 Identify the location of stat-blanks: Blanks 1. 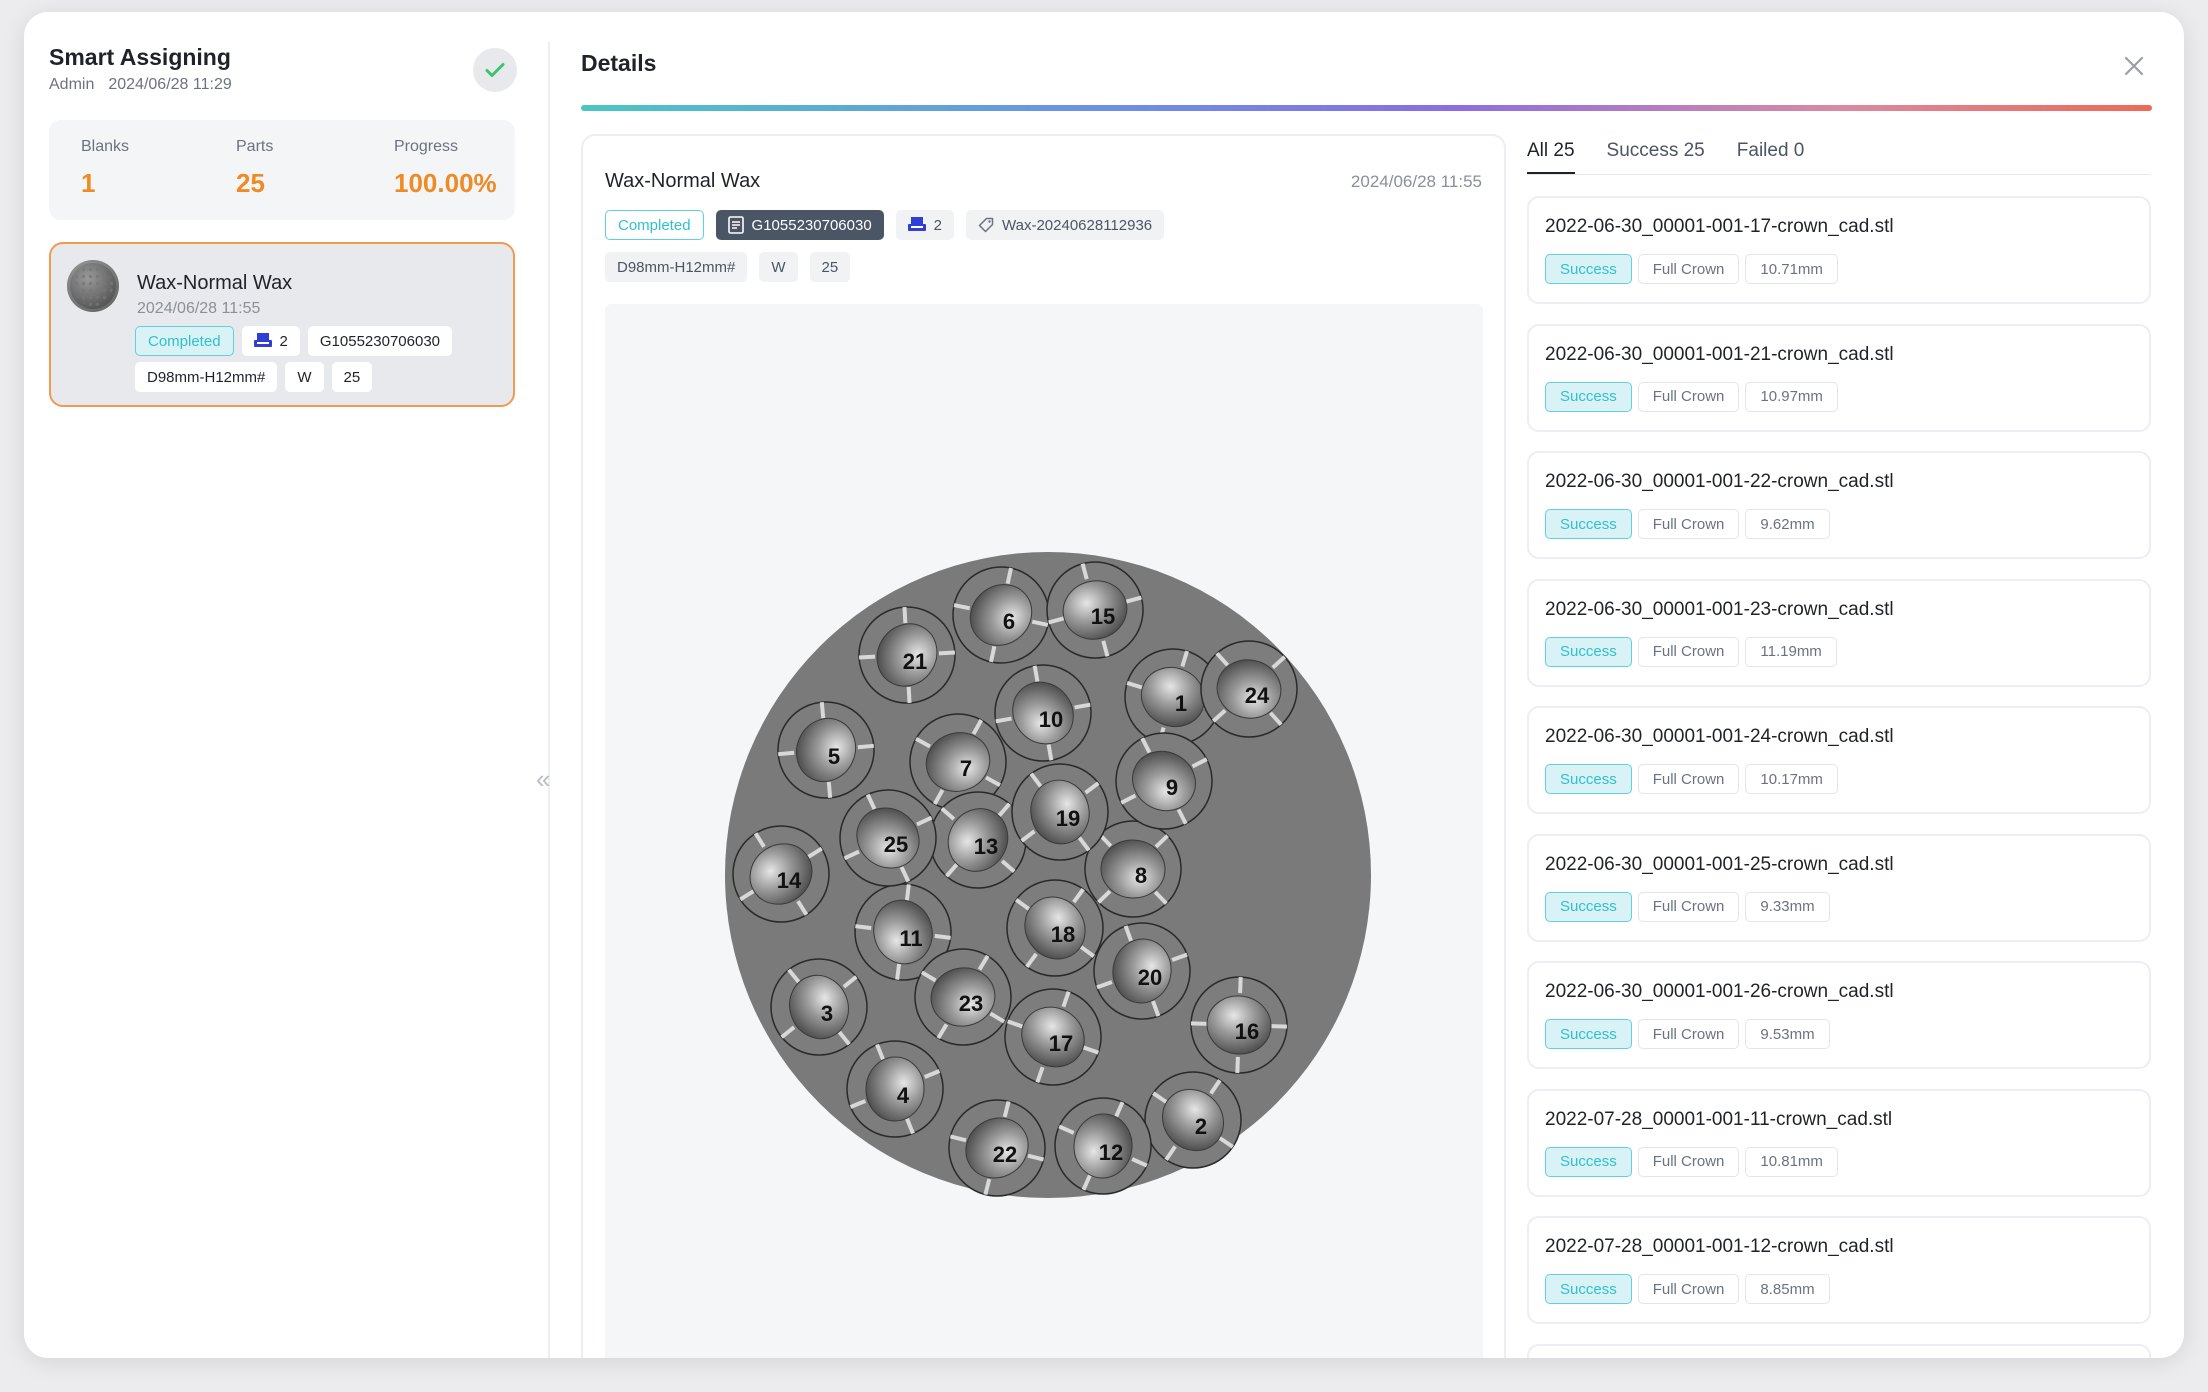
(105, 168).